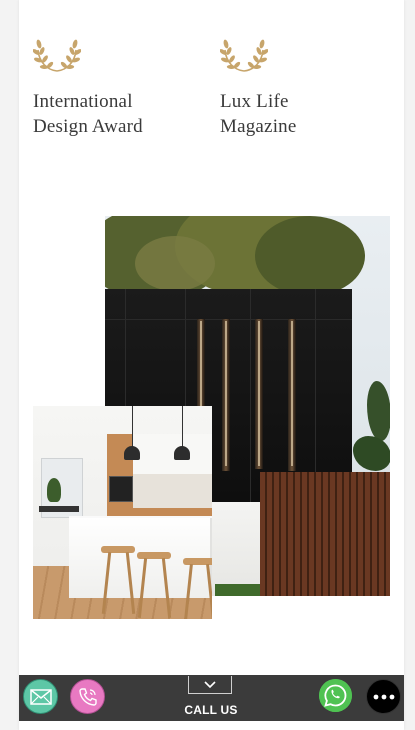  I want to click on email-button, so click(40, 696).